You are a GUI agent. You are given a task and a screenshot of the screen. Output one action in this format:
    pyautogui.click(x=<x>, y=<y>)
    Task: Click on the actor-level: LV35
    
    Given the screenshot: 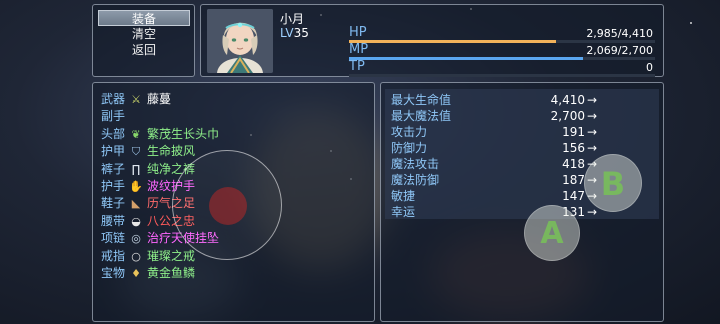 What is the action you would take?
    pyautogui.click(x=294, y=33)
    